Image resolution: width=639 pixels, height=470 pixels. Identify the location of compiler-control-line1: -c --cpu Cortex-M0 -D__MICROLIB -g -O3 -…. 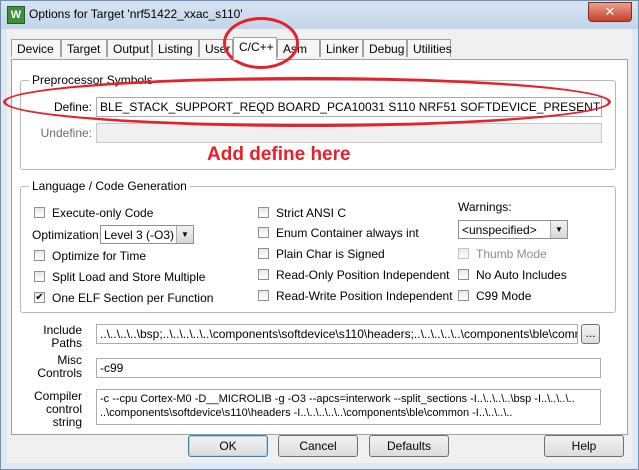
(337, 399).